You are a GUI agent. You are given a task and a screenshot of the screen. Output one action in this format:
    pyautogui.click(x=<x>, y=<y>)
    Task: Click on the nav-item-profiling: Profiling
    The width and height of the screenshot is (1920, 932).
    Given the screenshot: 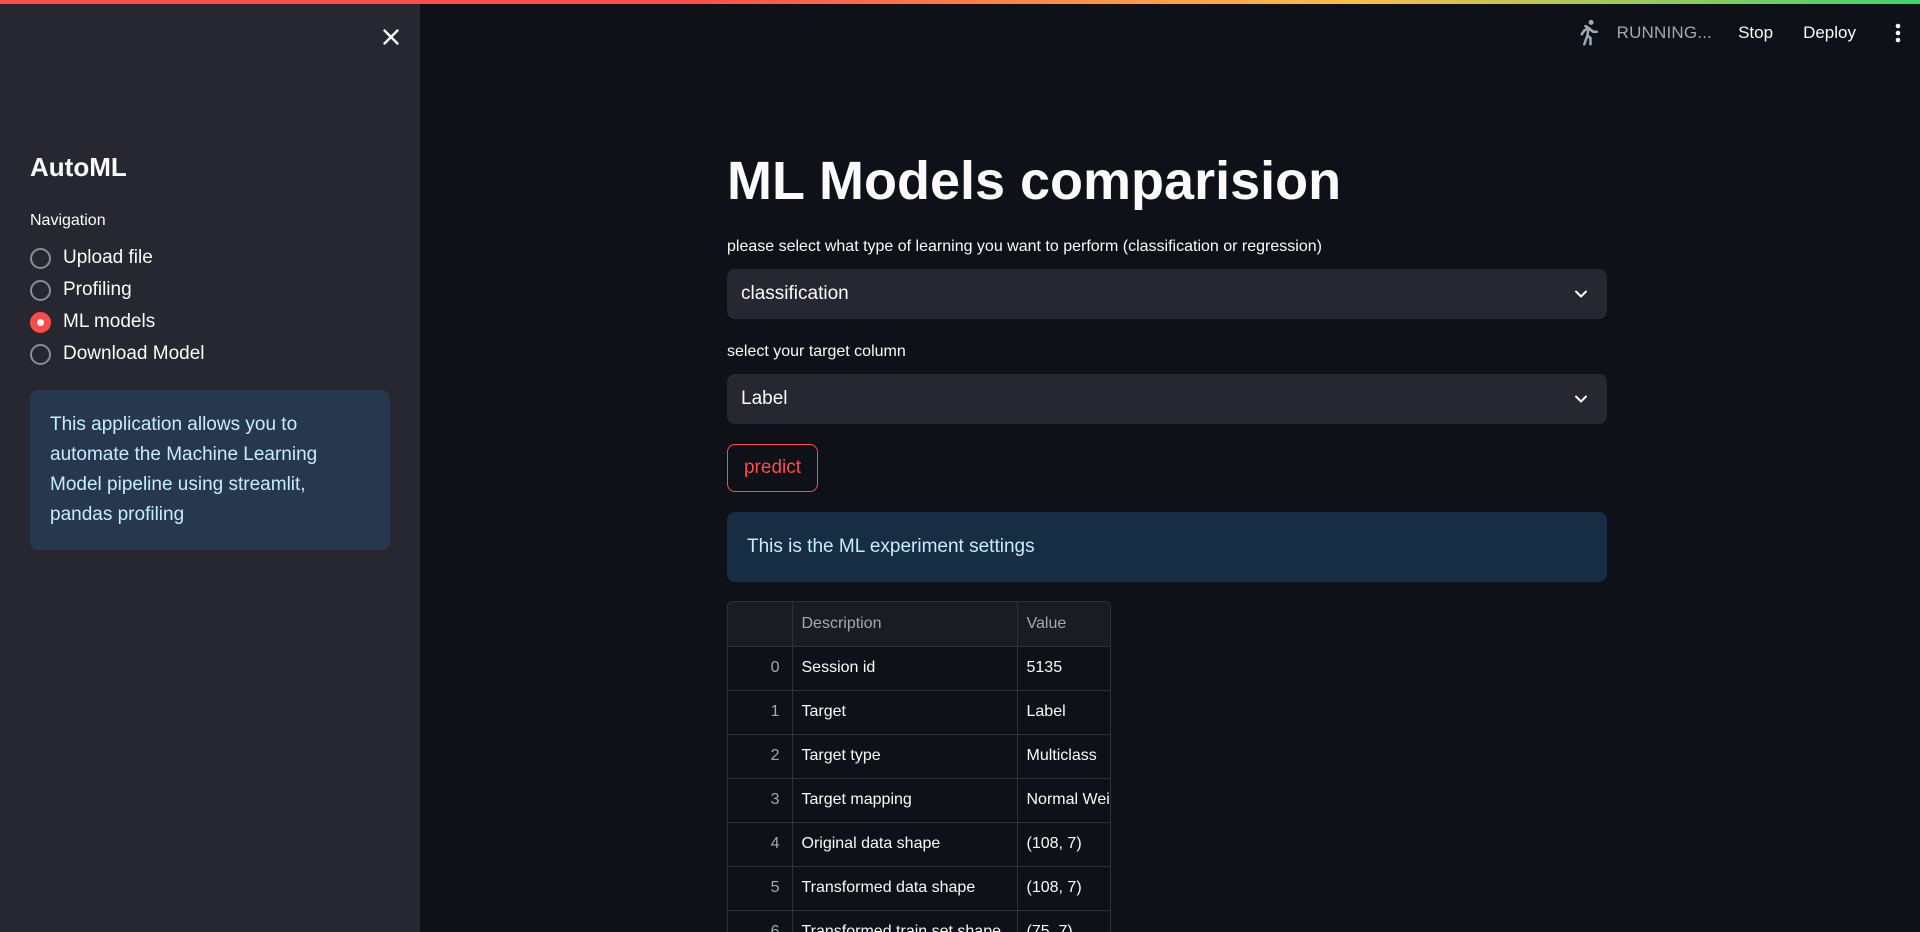 What is the action you would take?
    pyautogui.click(x=117, y=290)
    